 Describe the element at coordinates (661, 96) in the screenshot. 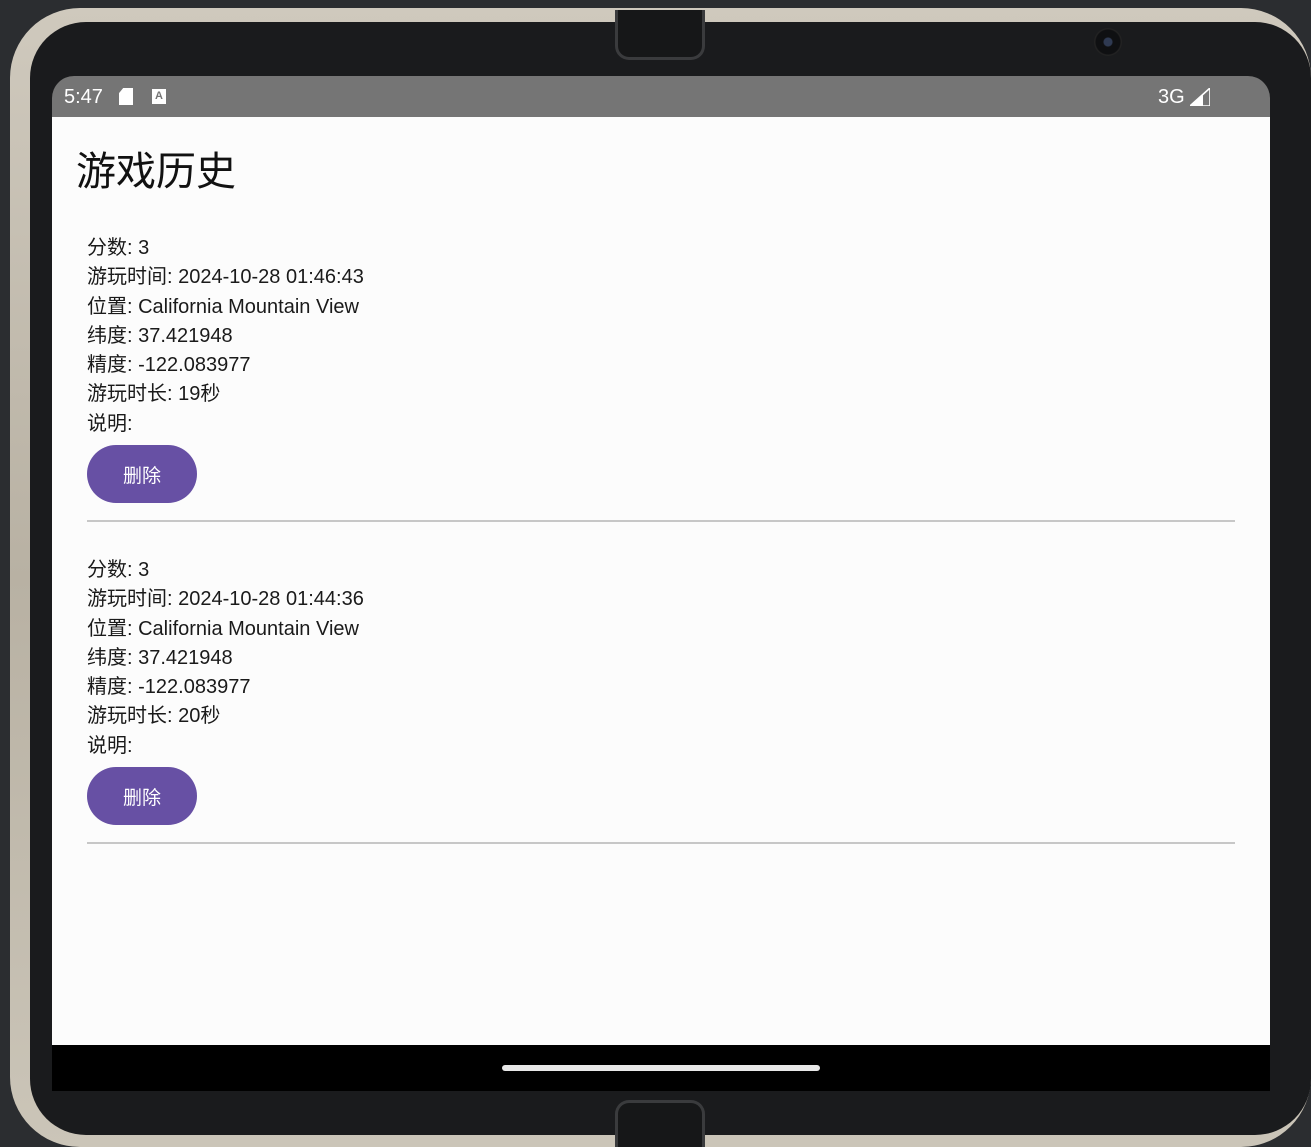

I see `status-bar: 5:47 A 3G` at that location.